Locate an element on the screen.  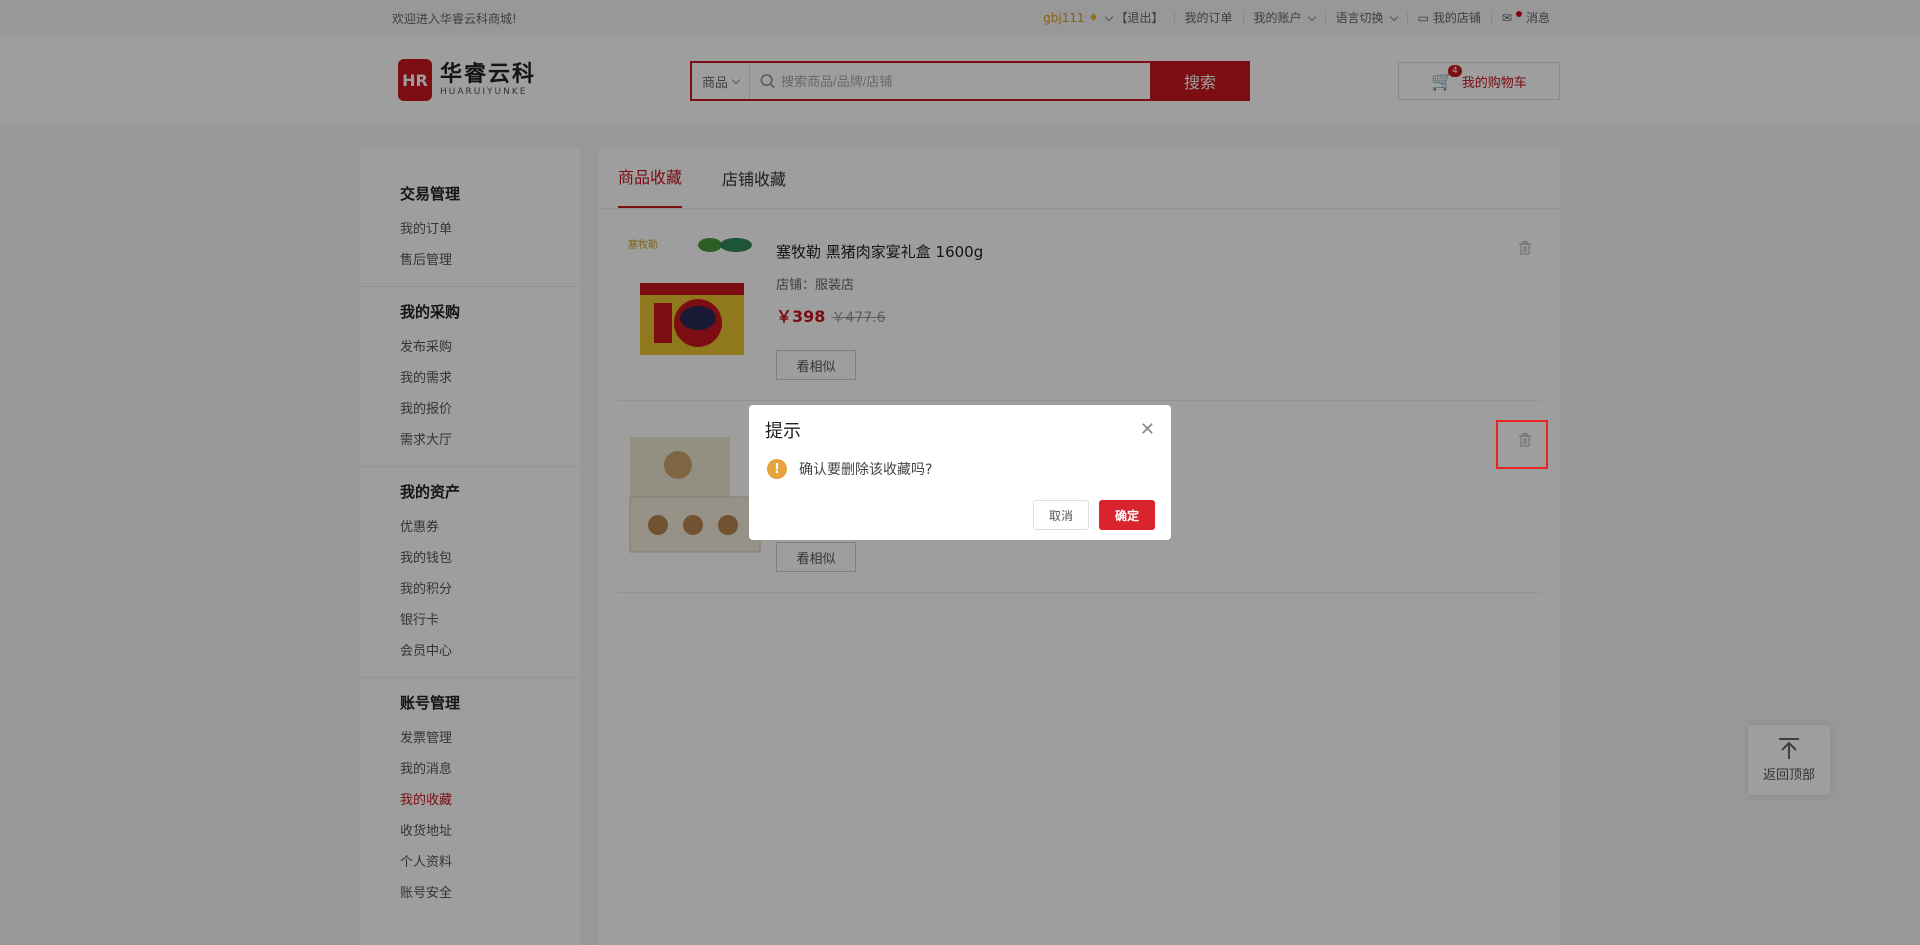
delete-target-highlight is located at coordinates (1522, 444).